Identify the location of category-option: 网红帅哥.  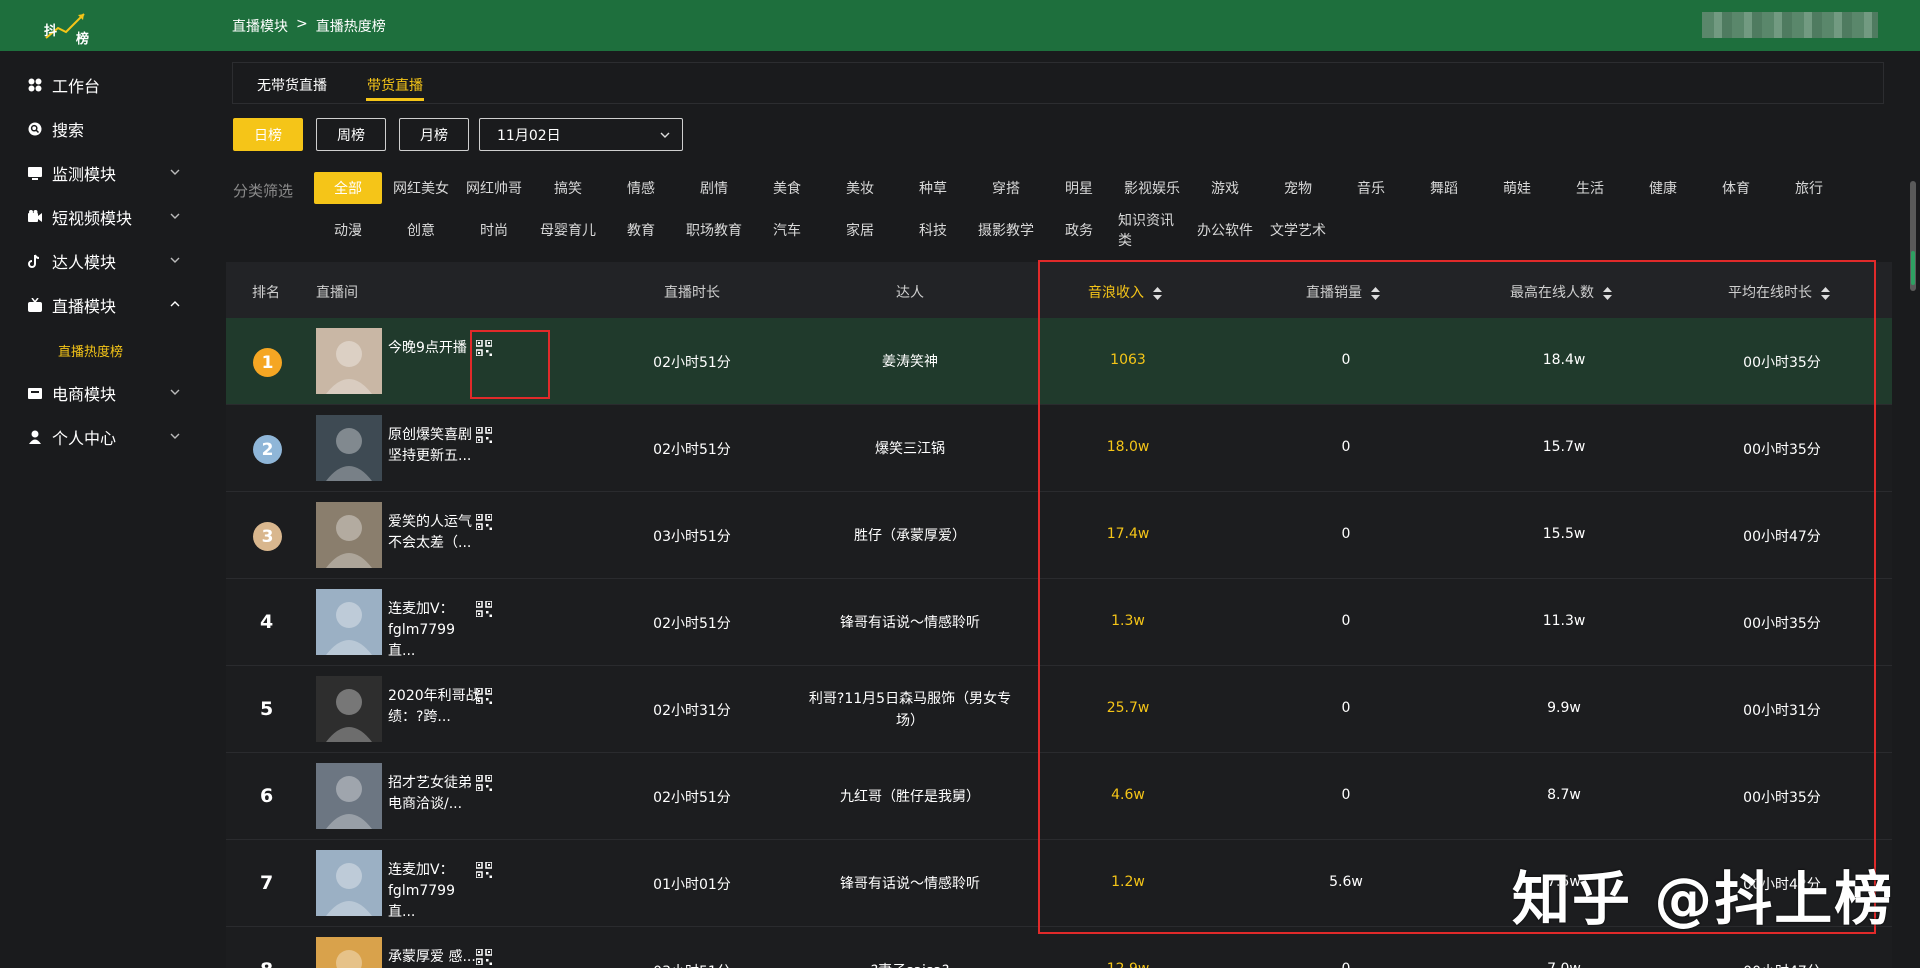
(494, 188).